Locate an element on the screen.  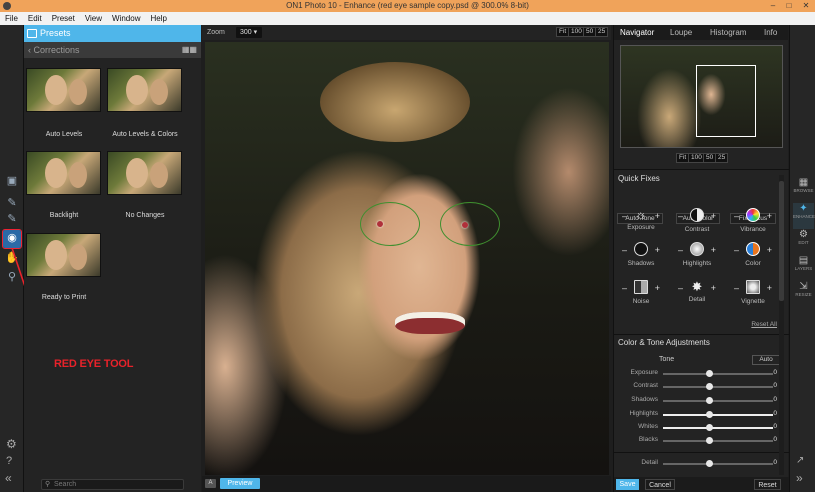
zoom-25-button: 25 is located at coordinates (602, 32).